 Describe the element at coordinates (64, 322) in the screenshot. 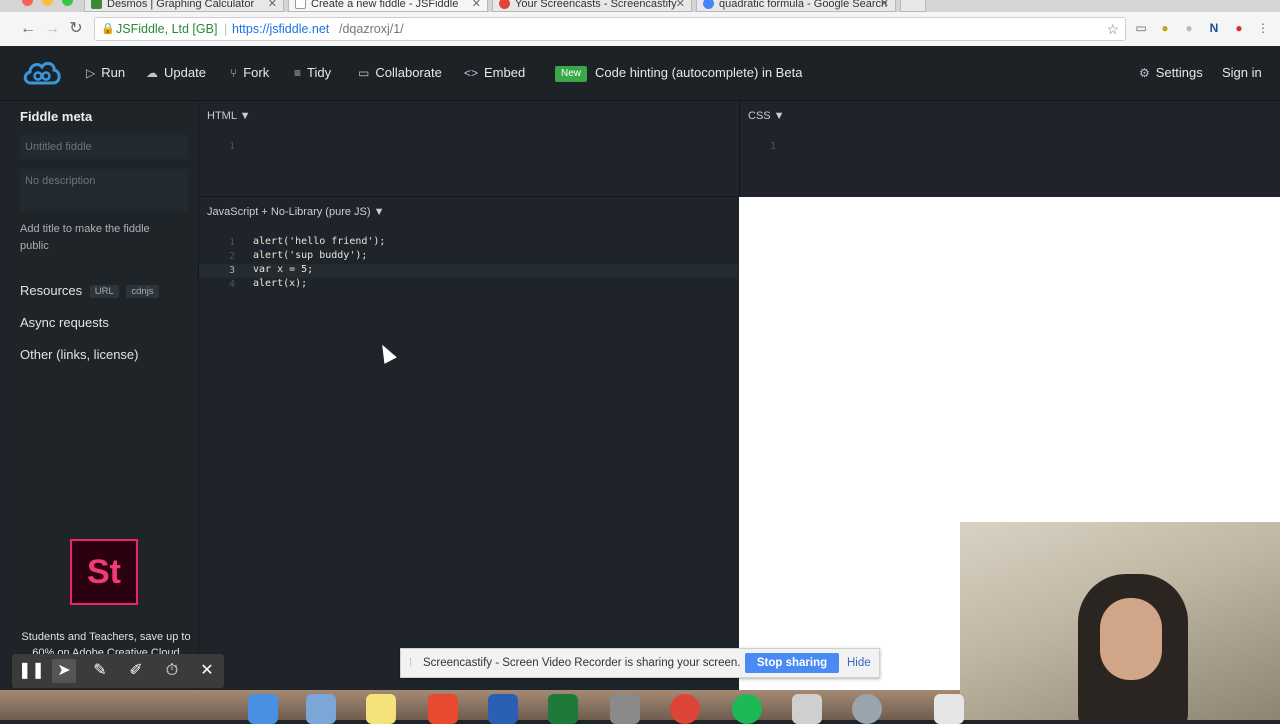

I see `async-requests-link: Async requests` at that location.